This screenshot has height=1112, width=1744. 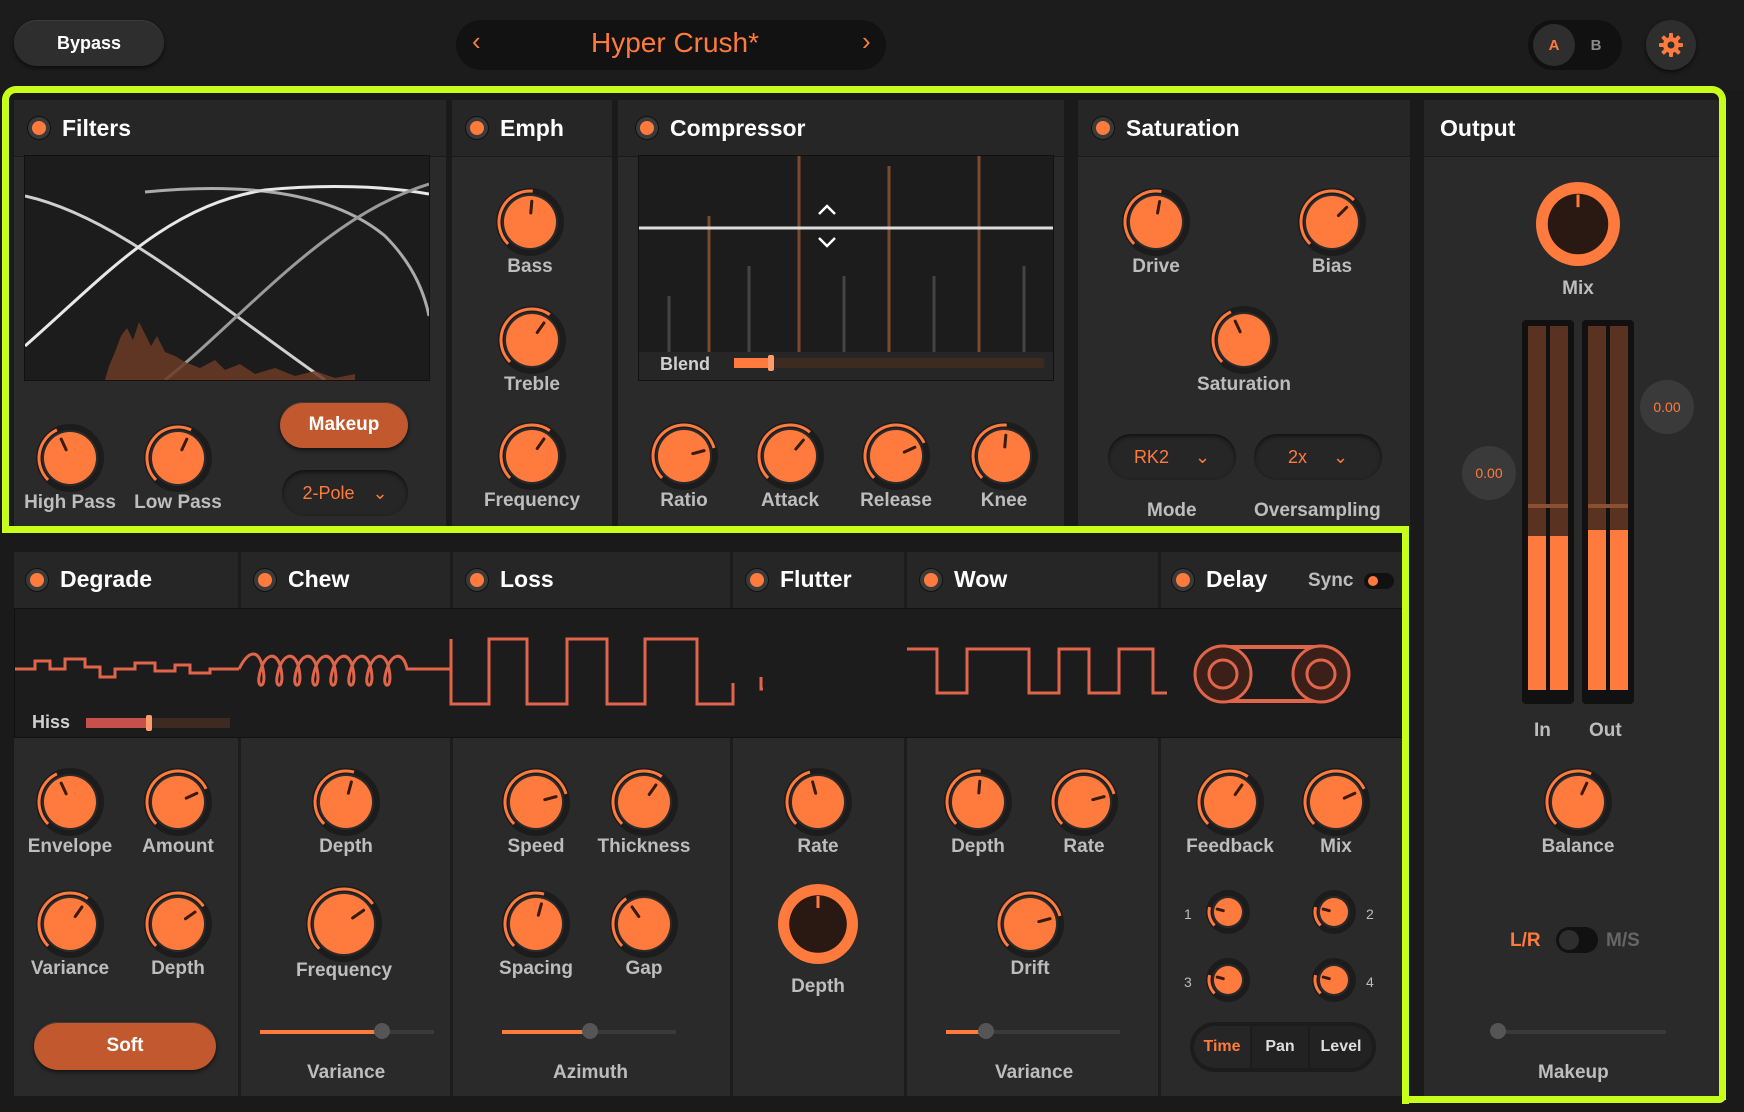 I want to click on saturation-knob, so click(x=1244, y=340).